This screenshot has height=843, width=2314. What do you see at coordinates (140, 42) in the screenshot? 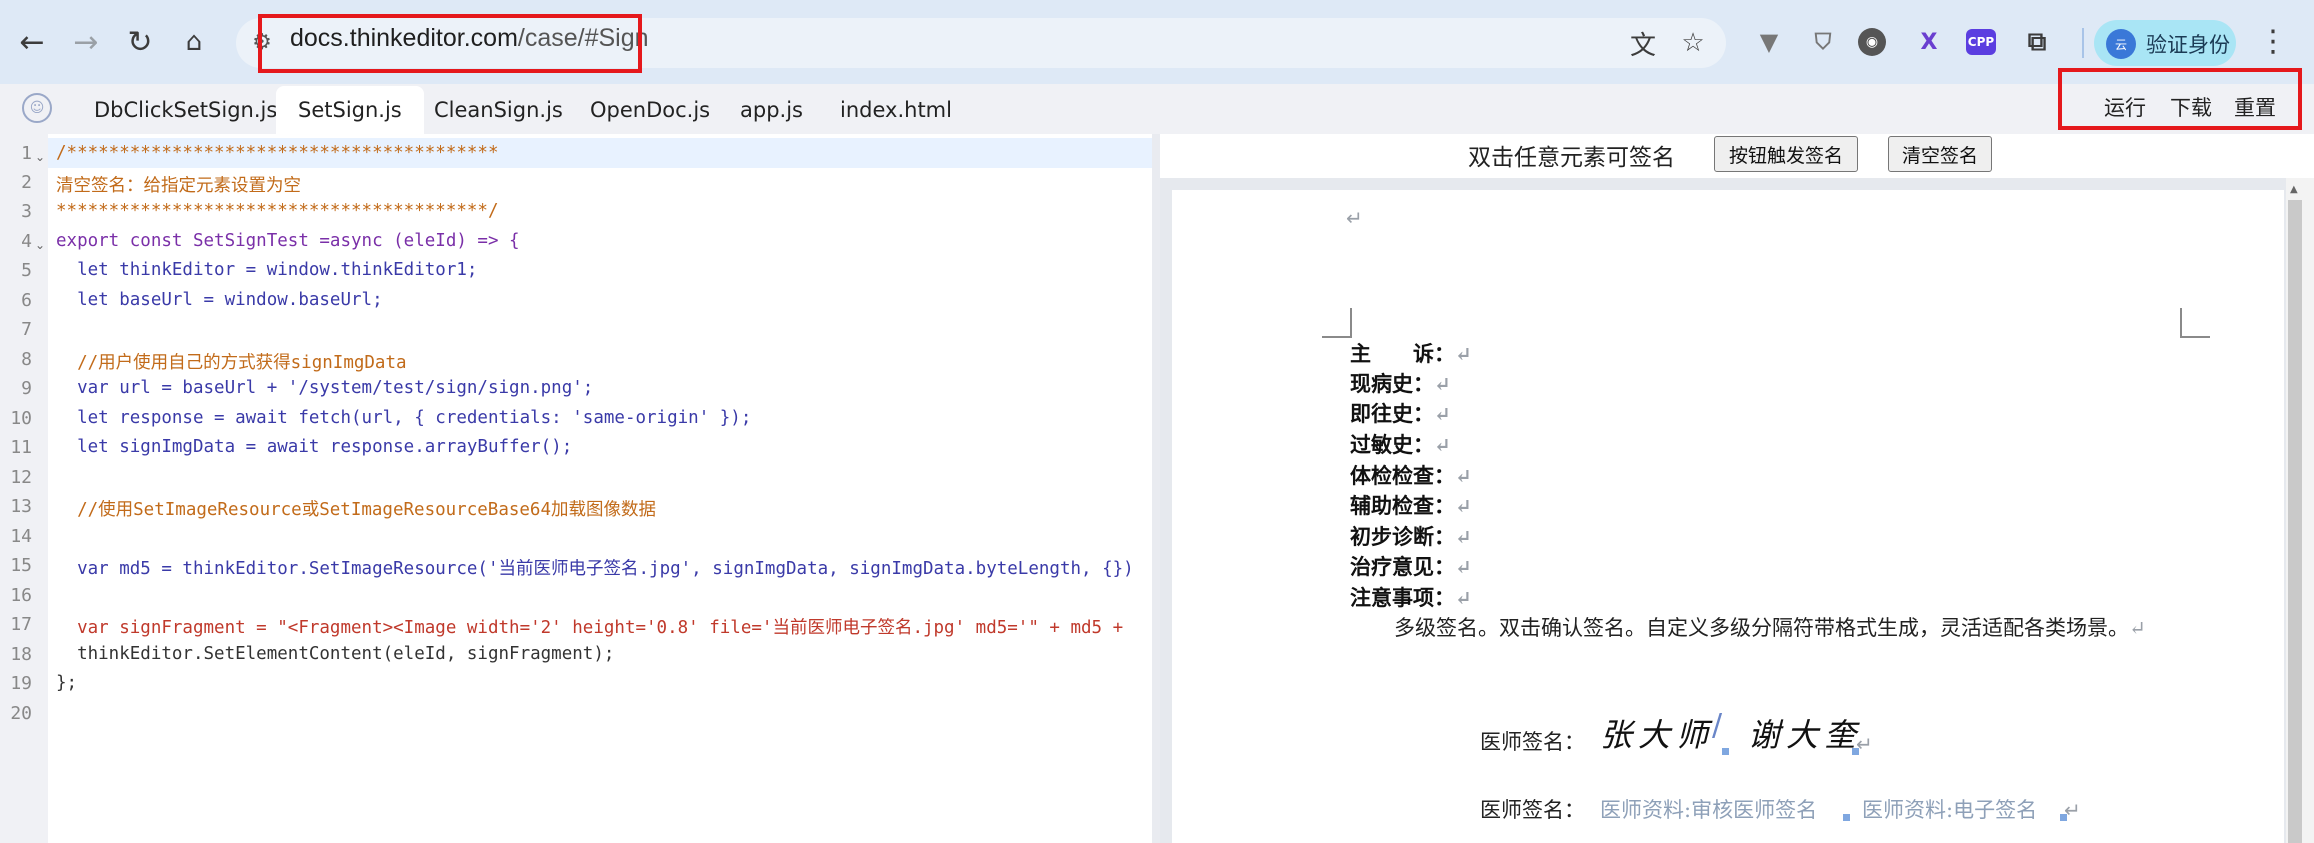
I see `reload-icon: ↻` at bounding box center [140, 42].